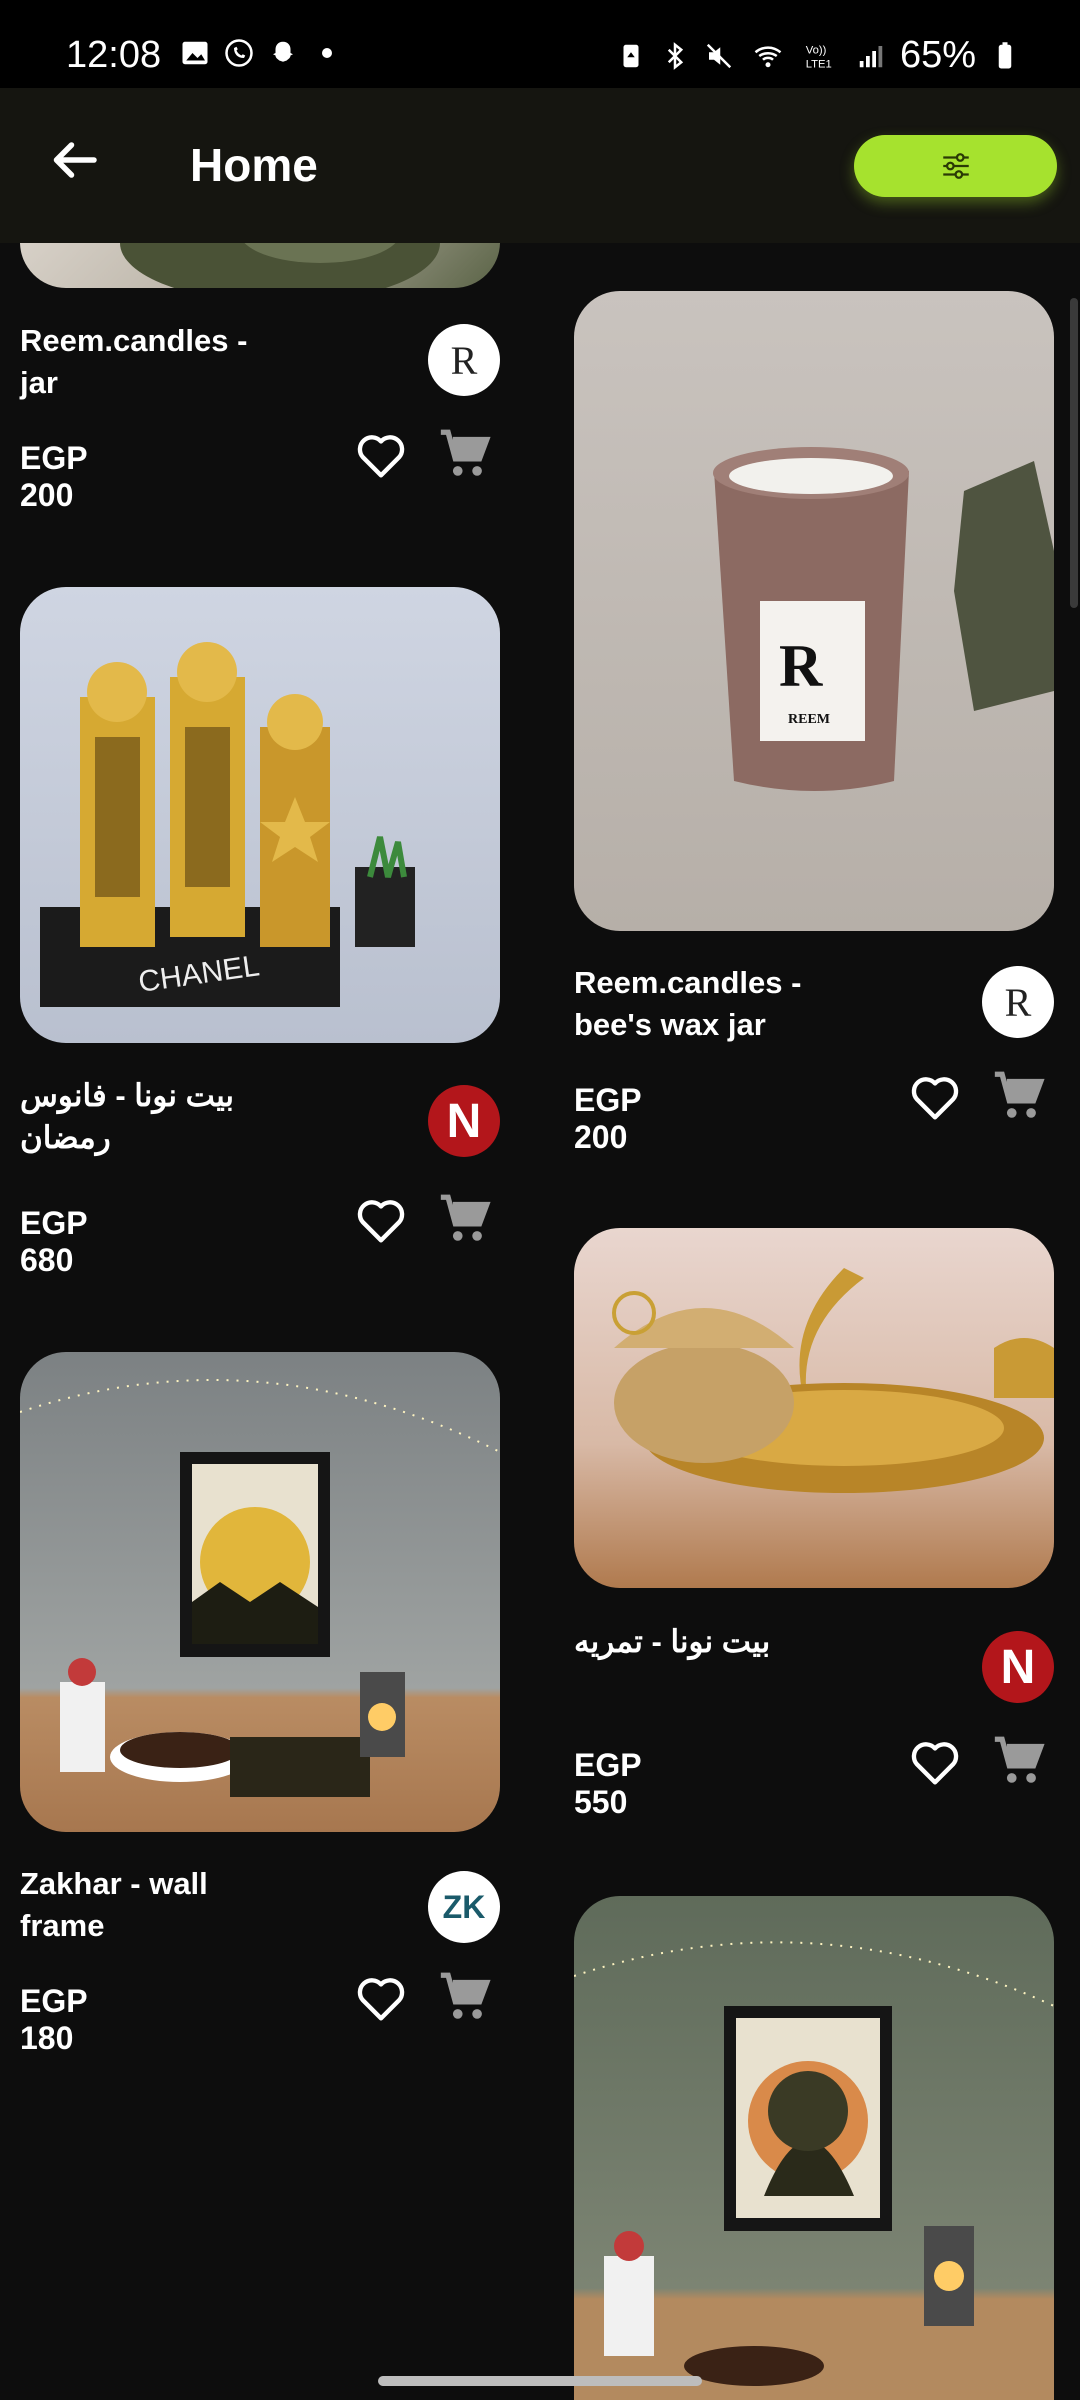  I want to click on lte-icon: Vo)) LTE1, so click(819, 57).